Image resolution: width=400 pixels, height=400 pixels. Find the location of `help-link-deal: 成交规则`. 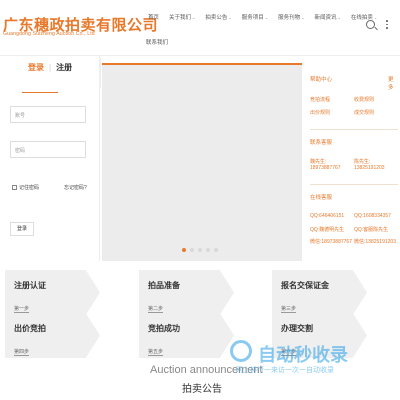

help-link-deal: 成交规则 is located at coordinates (364, 112).